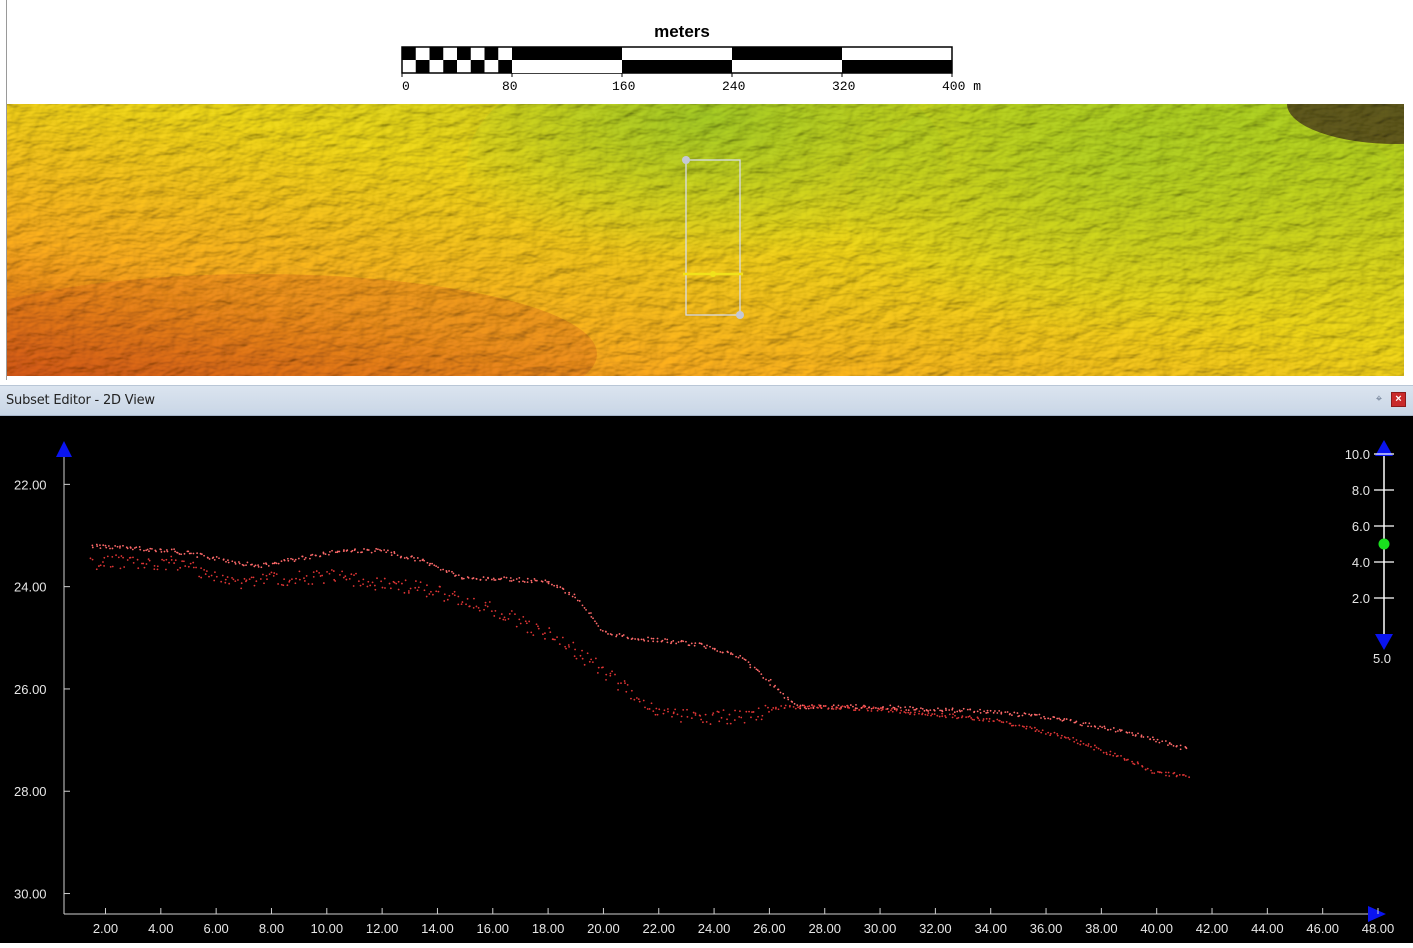 Image resolution: width=1413 pixels, height=948 pixels. What do you see at coordinates (1398, 399) in the screenshot?
I see `close-icon: ×` at bounding box center [1398, 399].